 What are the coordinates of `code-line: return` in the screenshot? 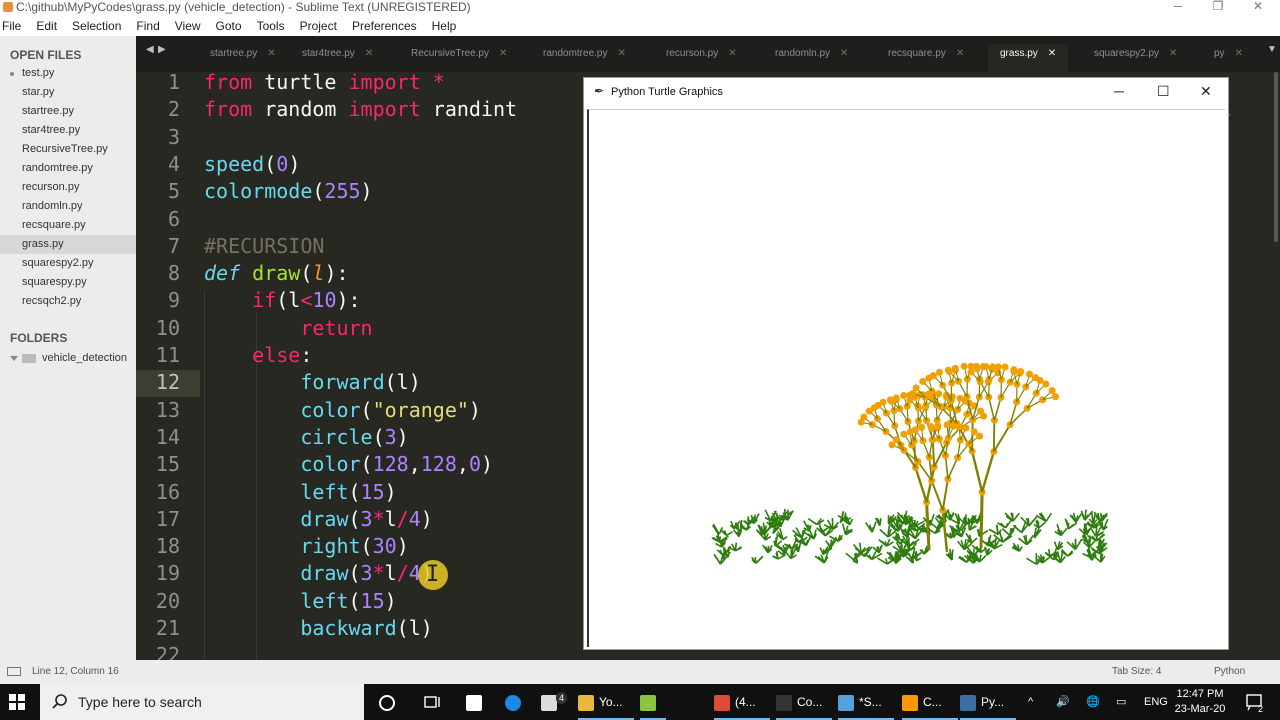 It's located at (288, 328).